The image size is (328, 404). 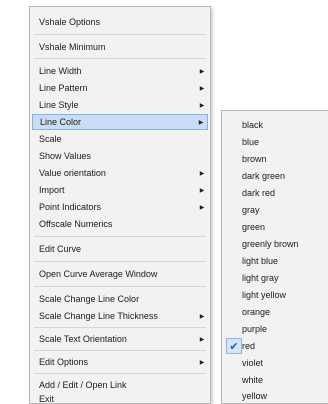 What do you see at coordinates (60, 71) in the screenshot?
I see `menu-item-label: Line Width` at bounding box center [60, 71].